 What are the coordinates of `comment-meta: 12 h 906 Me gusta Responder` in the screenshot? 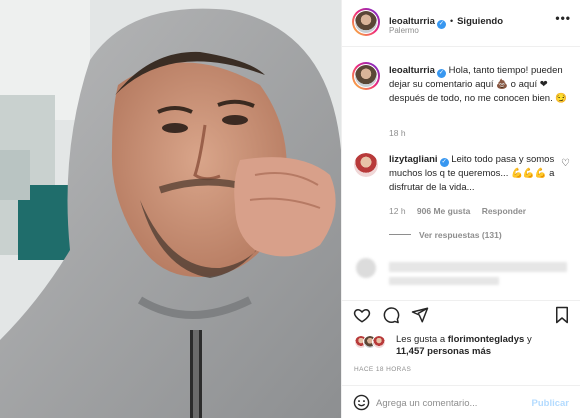 It's located at (457, 211).